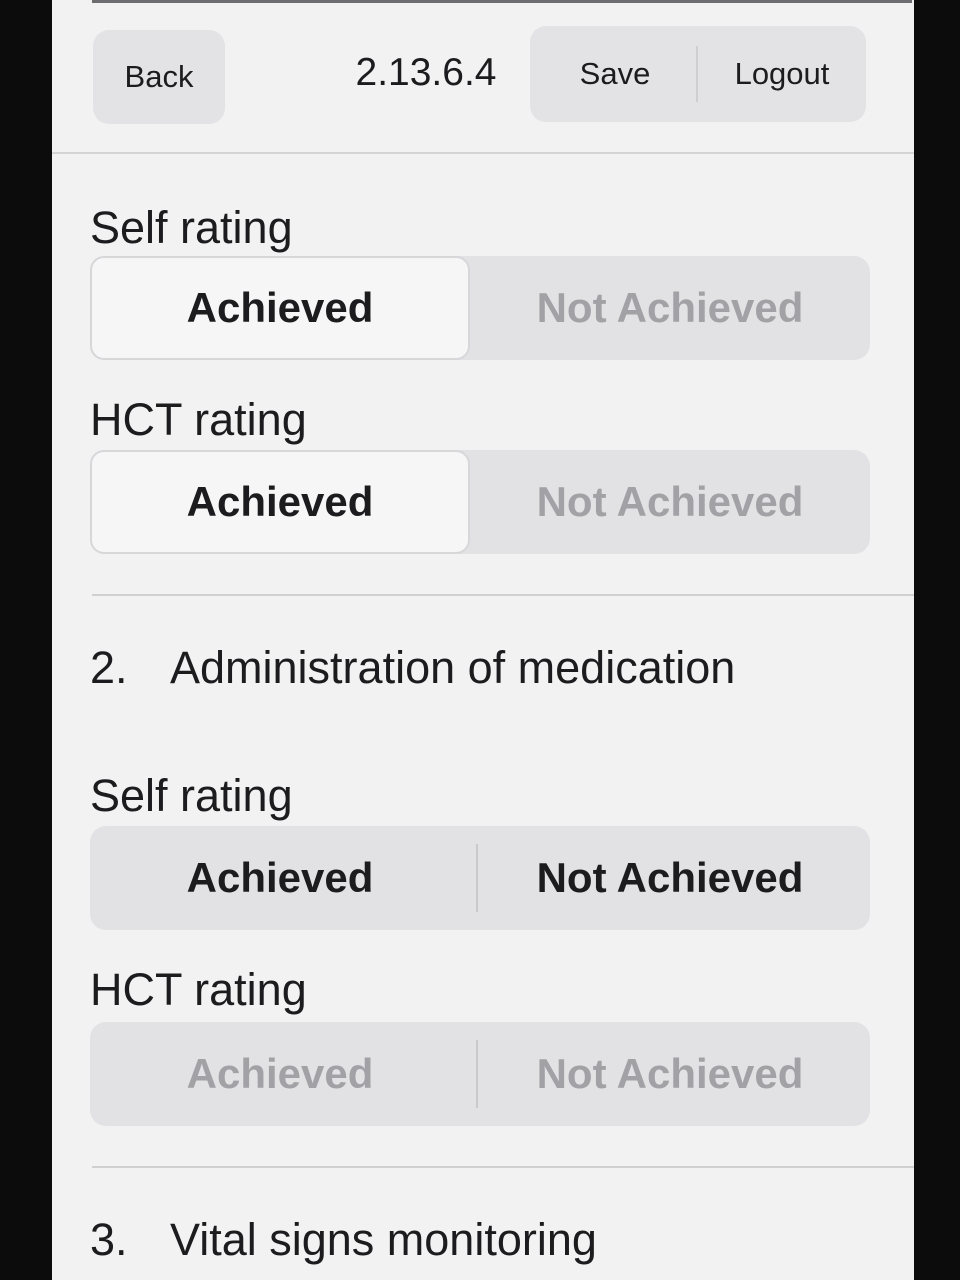  I want to click on top-edge-divider, so click(502, 1).